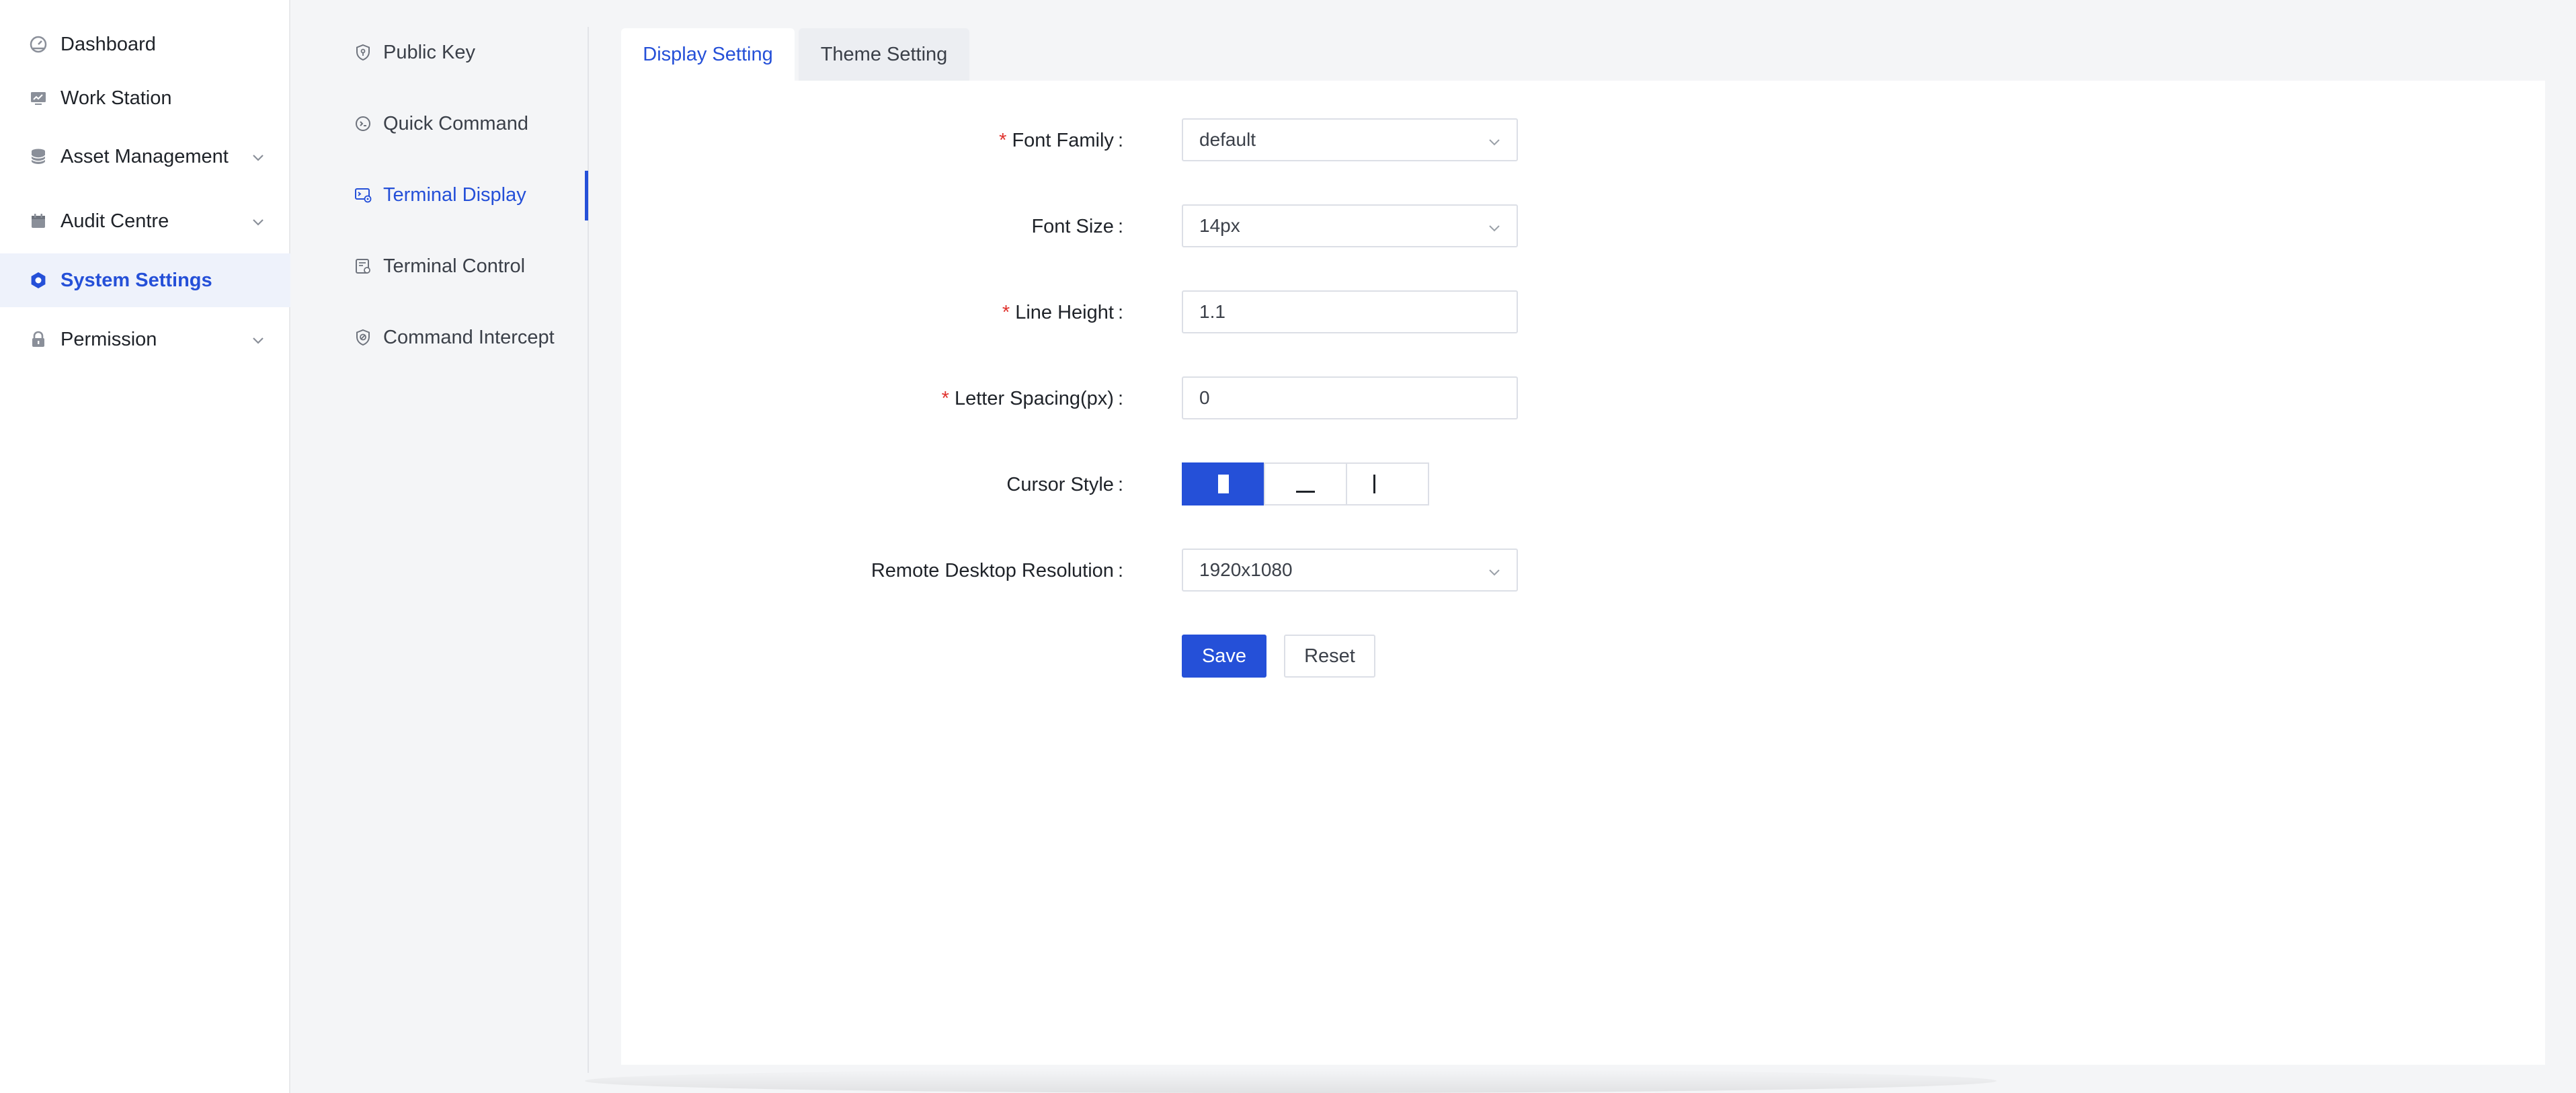 The width and height of the screenshot is (2576, 1093). Describe the element at coordinates (1224, 656) in the screenshot. I see `save-button: Save` at that location.